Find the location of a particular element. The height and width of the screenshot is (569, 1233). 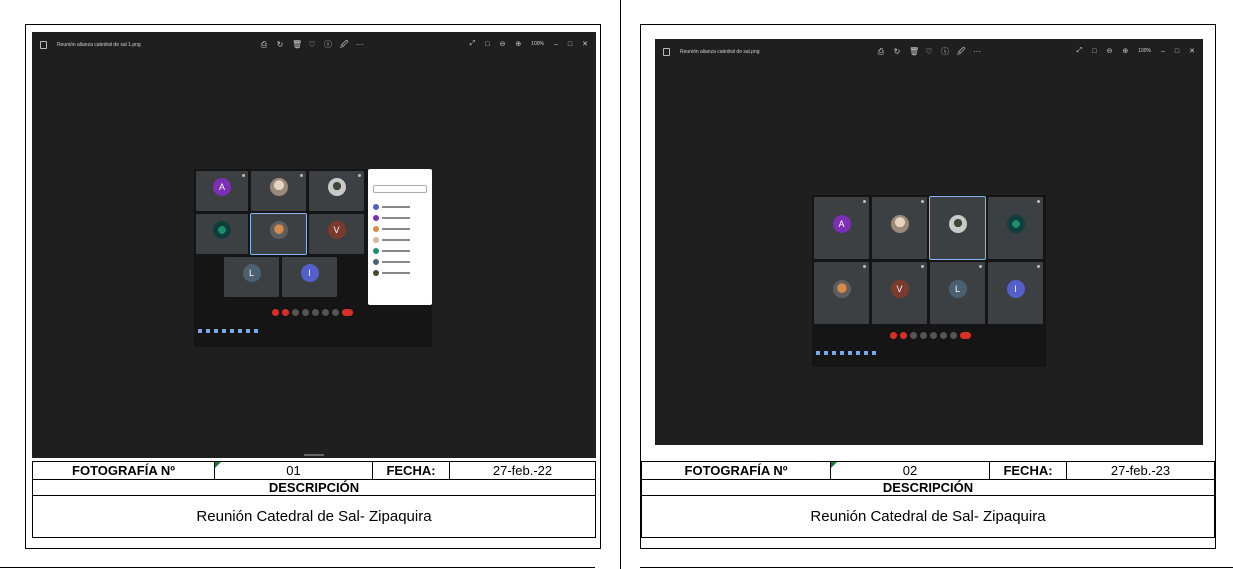

rotate-icon: ↻ is located at coordinates (280, 44).